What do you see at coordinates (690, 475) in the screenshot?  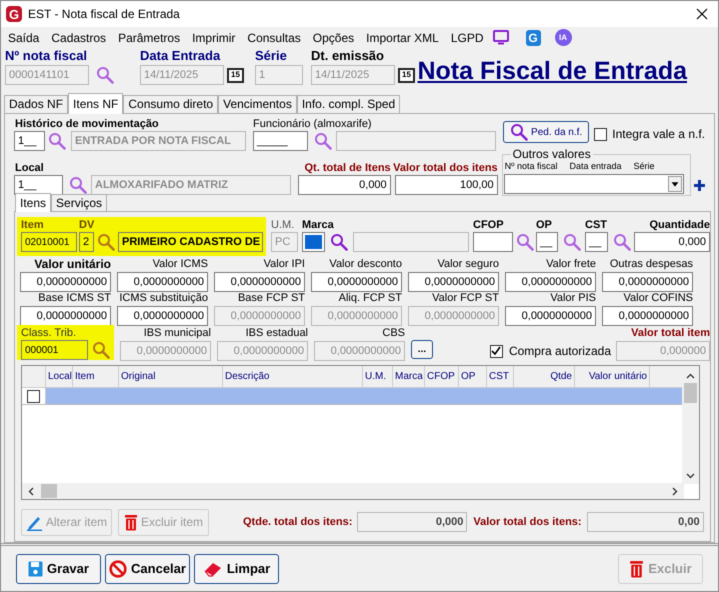 I see `scroll-down-icon` at bounding box center [690, 475].